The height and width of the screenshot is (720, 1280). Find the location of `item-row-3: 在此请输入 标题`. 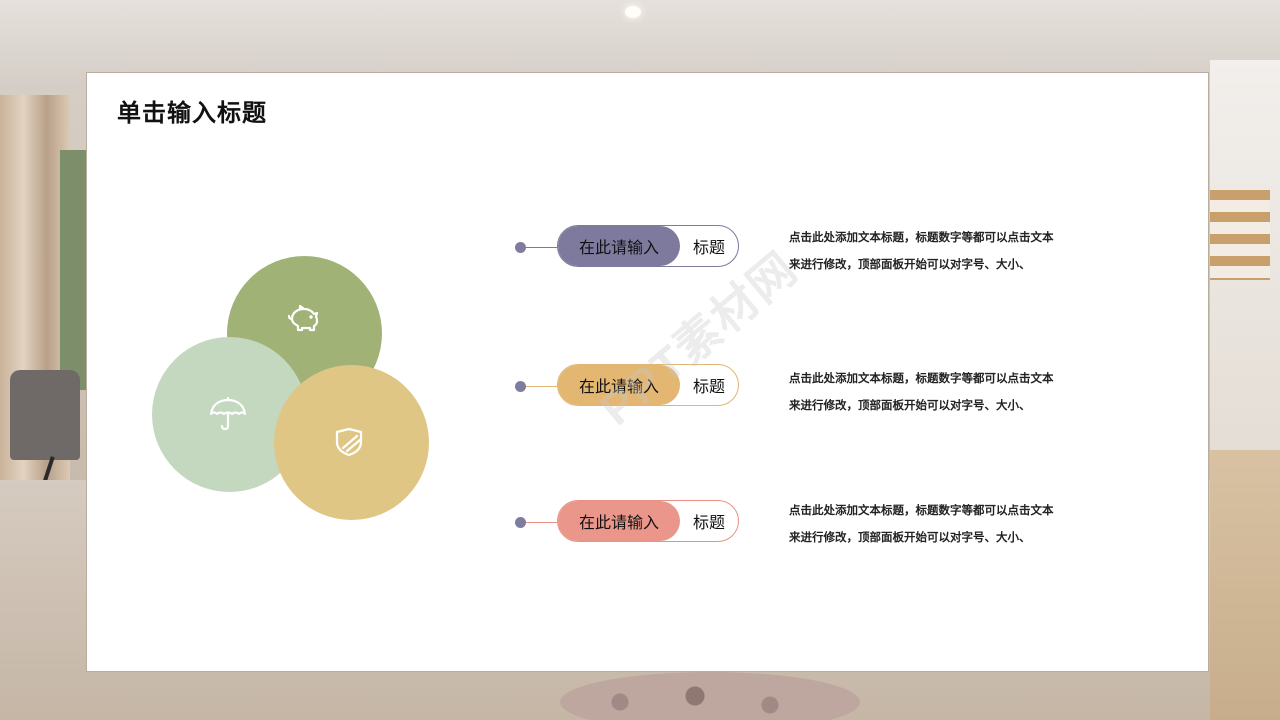

item-row-3: 在此请输入 标题 is located at coordinates (635, 522).